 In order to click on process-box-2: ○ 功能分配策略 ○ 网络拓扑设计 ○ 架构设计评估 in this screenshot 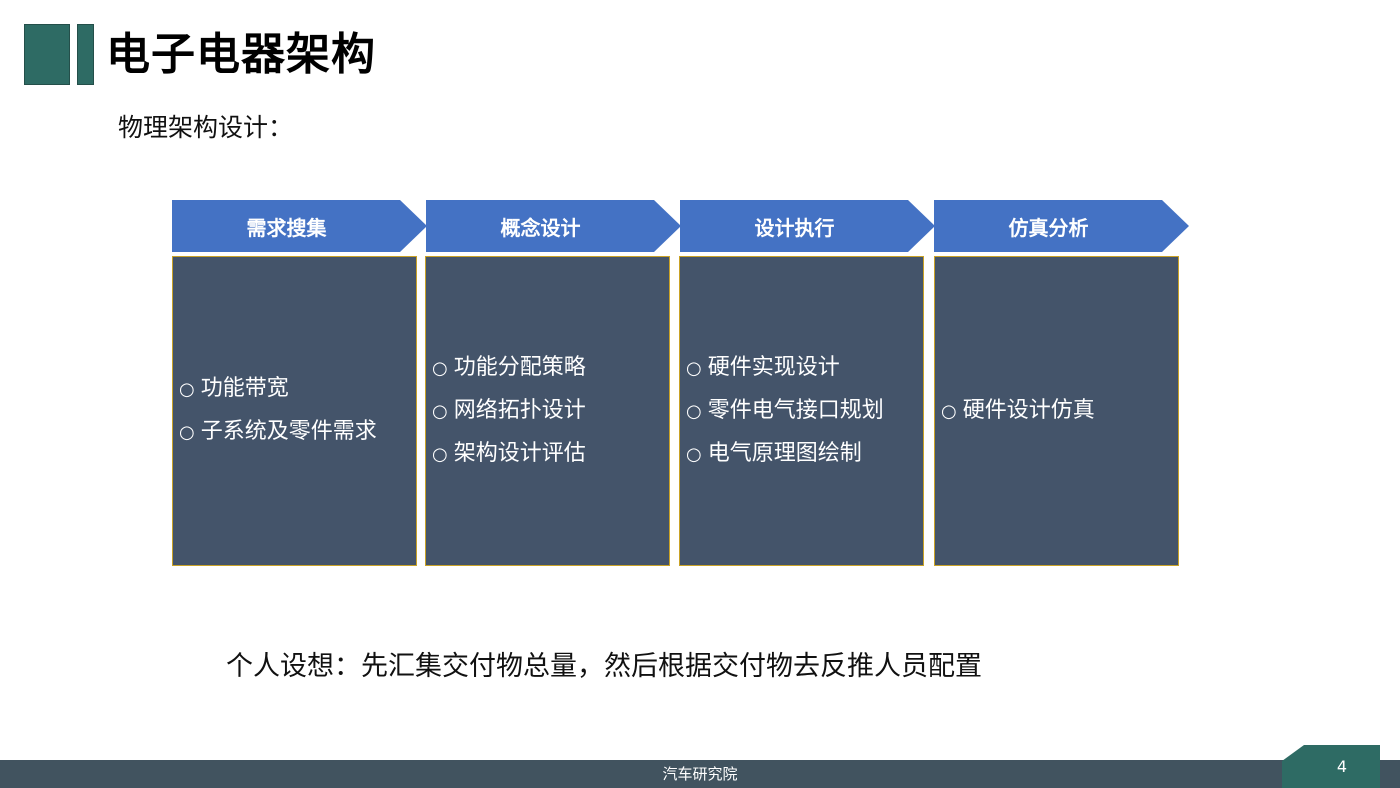, I will do `click(547, 411)`.